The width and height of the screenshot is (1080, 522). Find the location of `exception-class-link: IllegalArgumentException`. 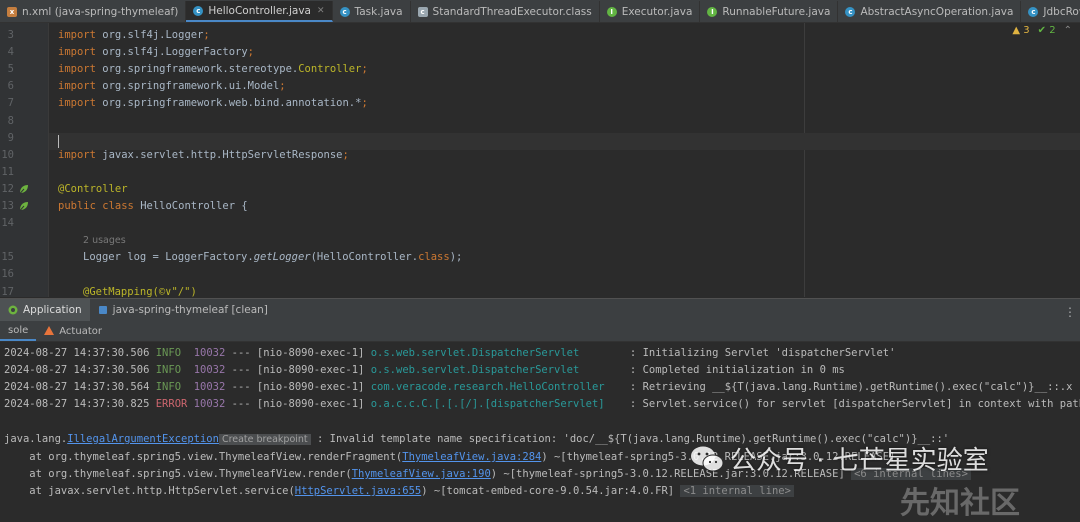

exception-class-link: IllegalArgumentException is located at coordinates (143, 439).